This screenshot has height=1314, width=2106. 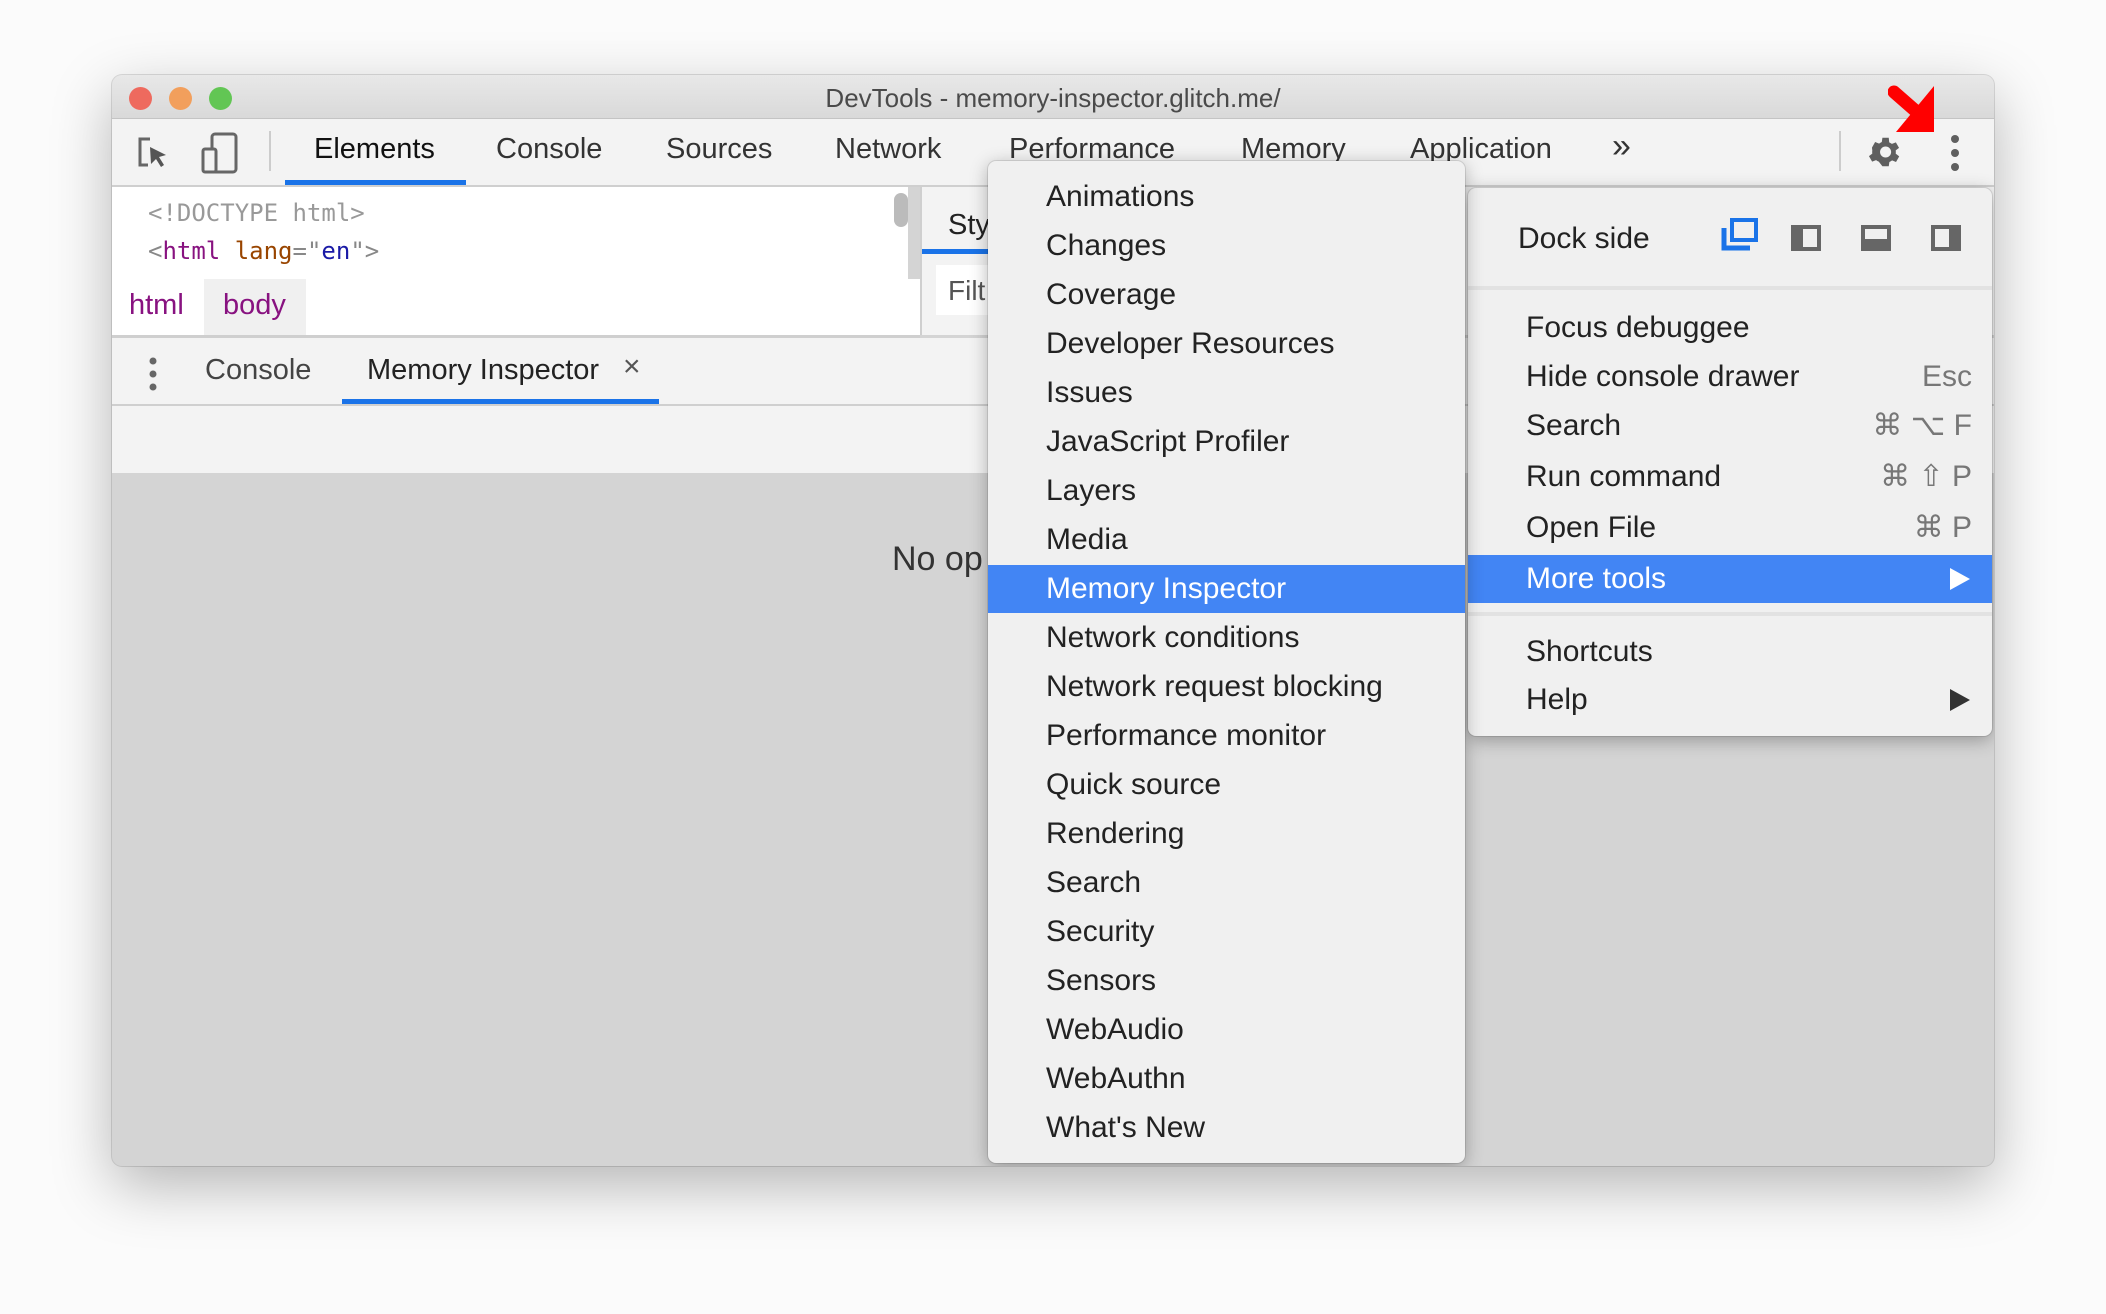 I want to click on dom-scrollbar, so click(x=901, y=210).